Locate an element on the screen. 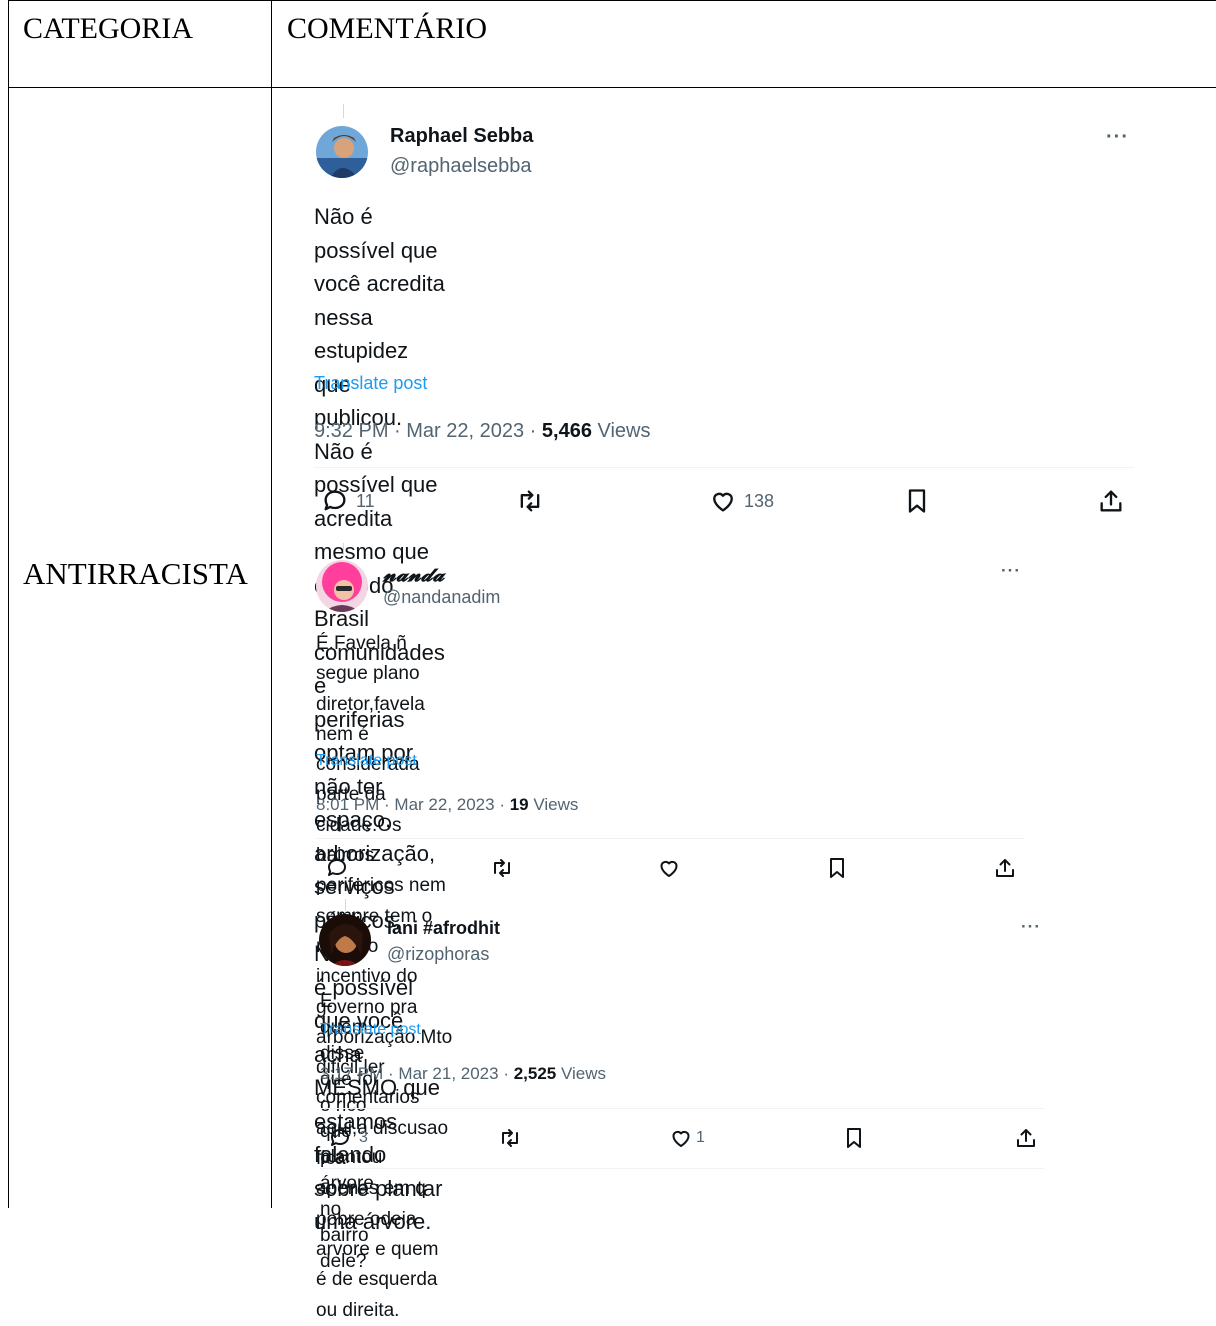 This screenshot has height=1326, width=1216. header-comment: COMENTÁRIO is located at coordinates (387, 28).